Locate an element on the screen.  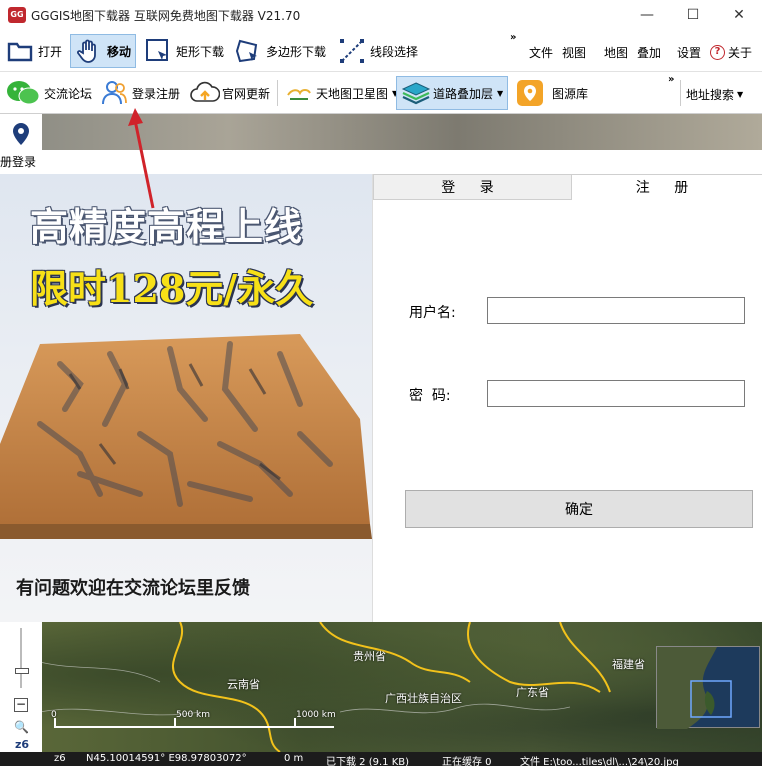
login-register-label: 登录注册 is located at coordinates (156, 93).